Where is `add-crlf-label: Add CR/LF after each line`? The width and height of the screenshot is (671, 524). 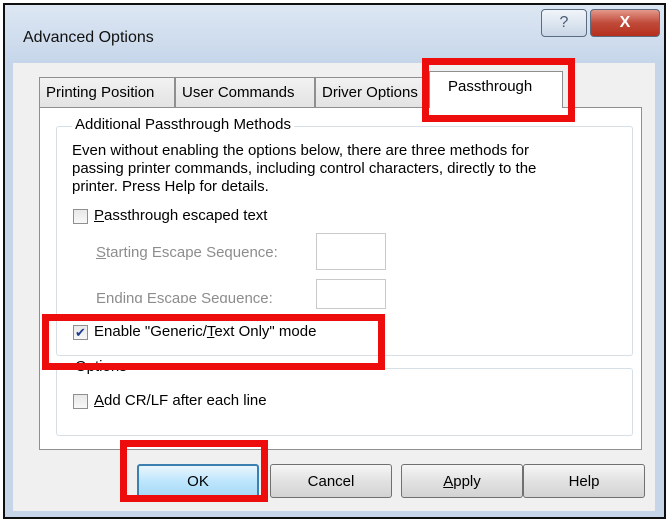 add-crlf-label: Add CR/LF after each line is located at coordinates (180, 400).